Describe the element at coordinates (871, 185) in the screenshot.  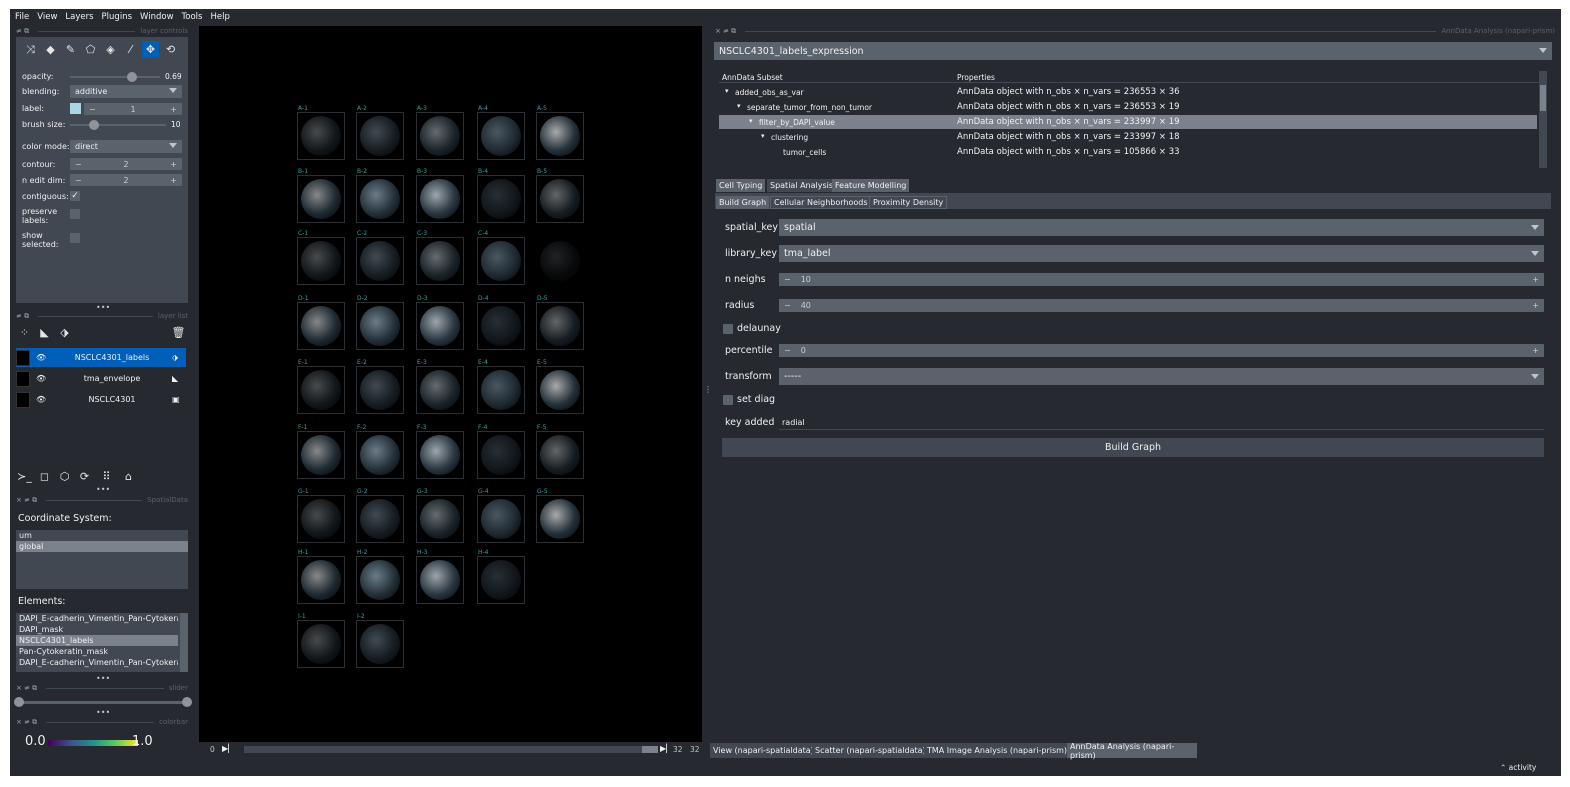
I see `tab-feature-modelling: Feature Modelling` at that location.